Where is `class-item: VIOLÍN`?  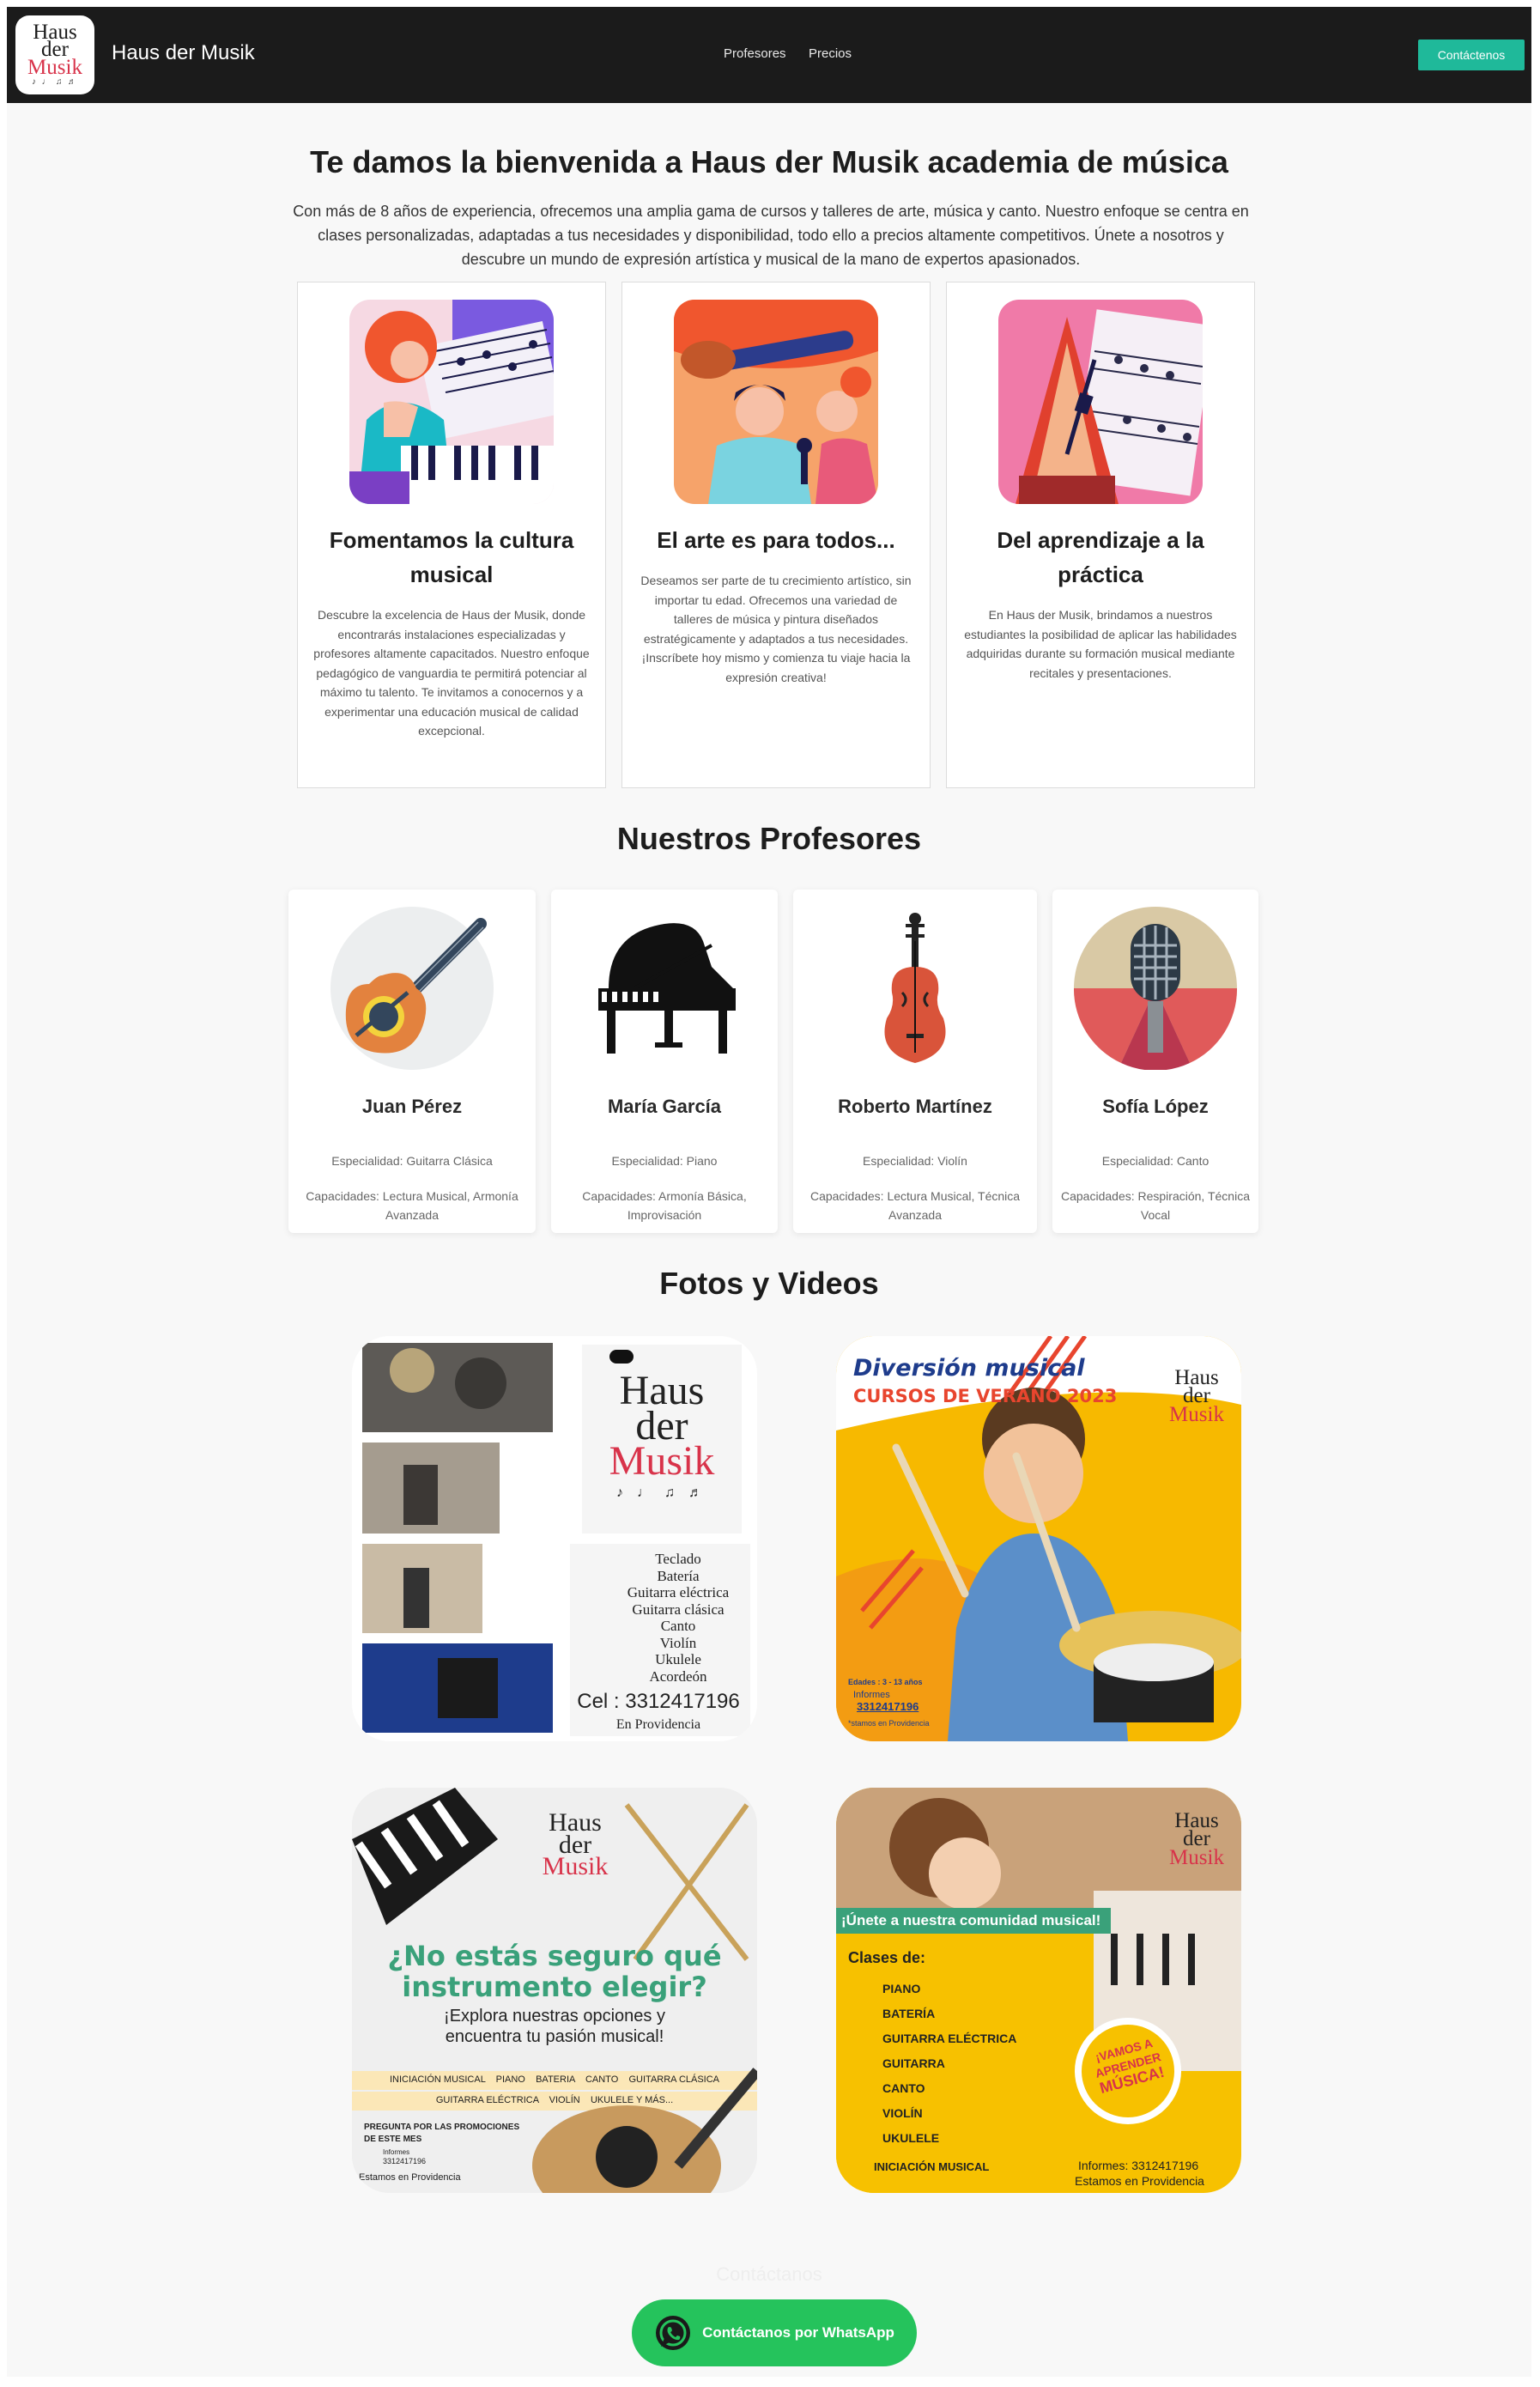 class-item: VIOLÍN is located at coordinates (903, 2113).